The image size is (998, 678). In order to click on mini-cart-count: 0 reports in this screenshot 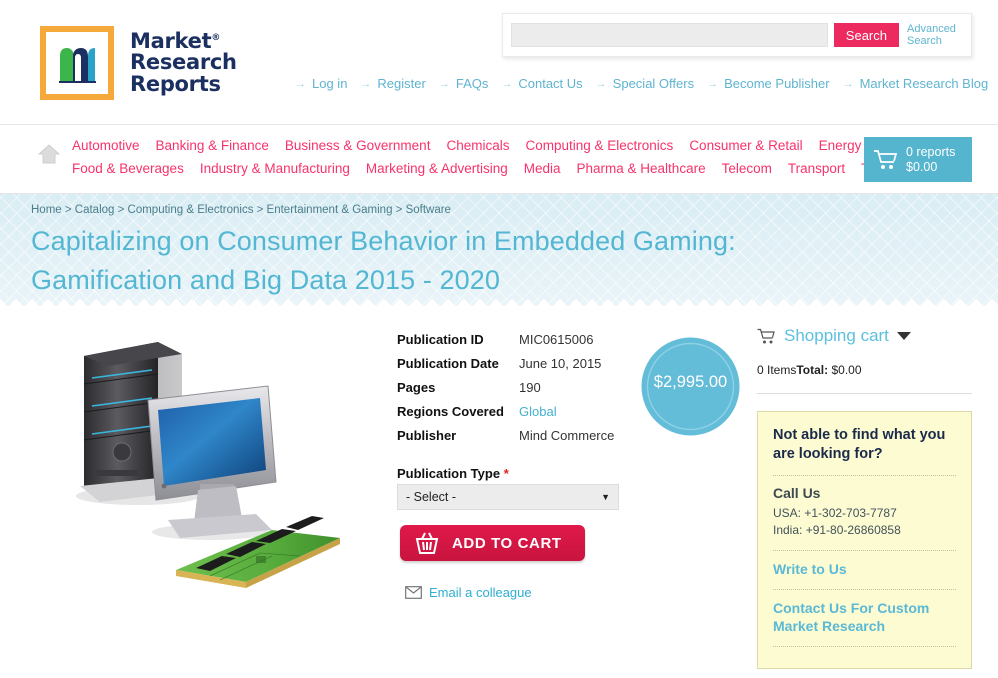, I will do `click(931, 151)`.